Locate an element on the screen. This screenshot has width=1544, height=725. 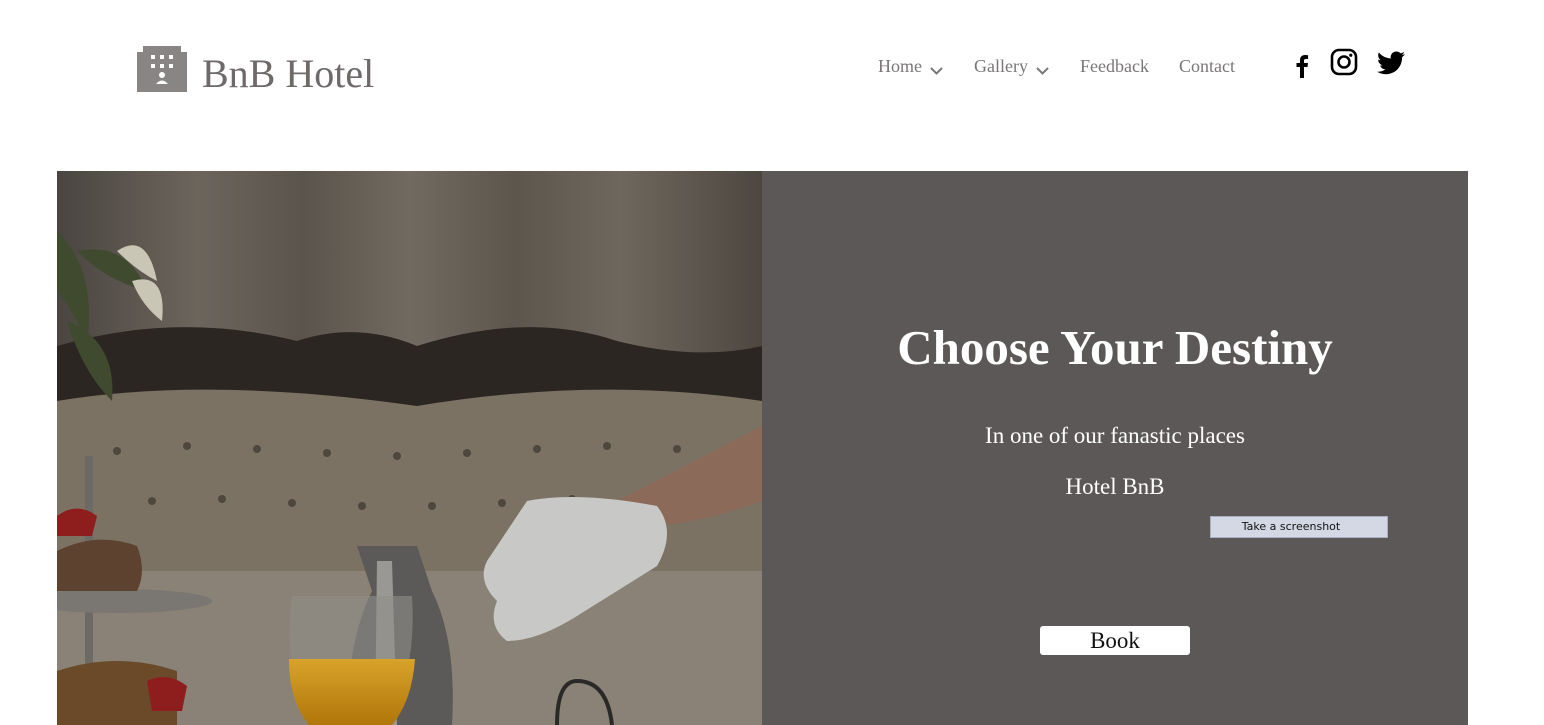
nav-item-label: Contact is located at coordinates (1207, 65).